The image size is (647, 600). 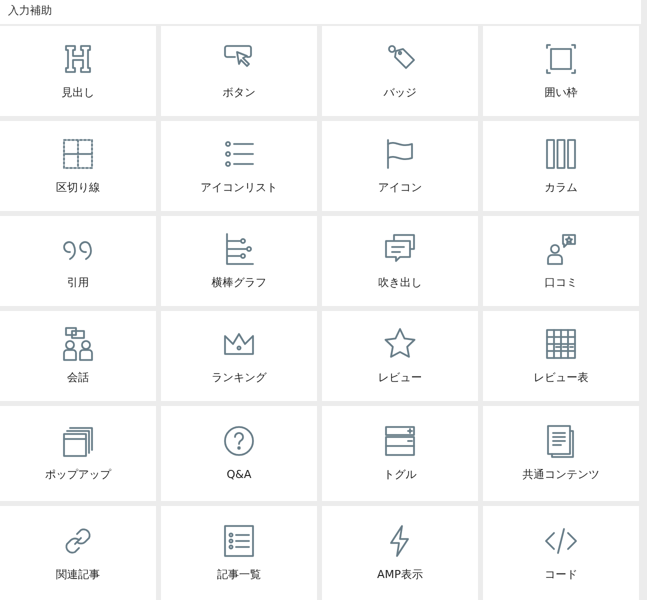 What do you see at coordinates (78, 166) in the screenshot?
I see `block-tile: 区切り線` at bounding box center [78, 166].